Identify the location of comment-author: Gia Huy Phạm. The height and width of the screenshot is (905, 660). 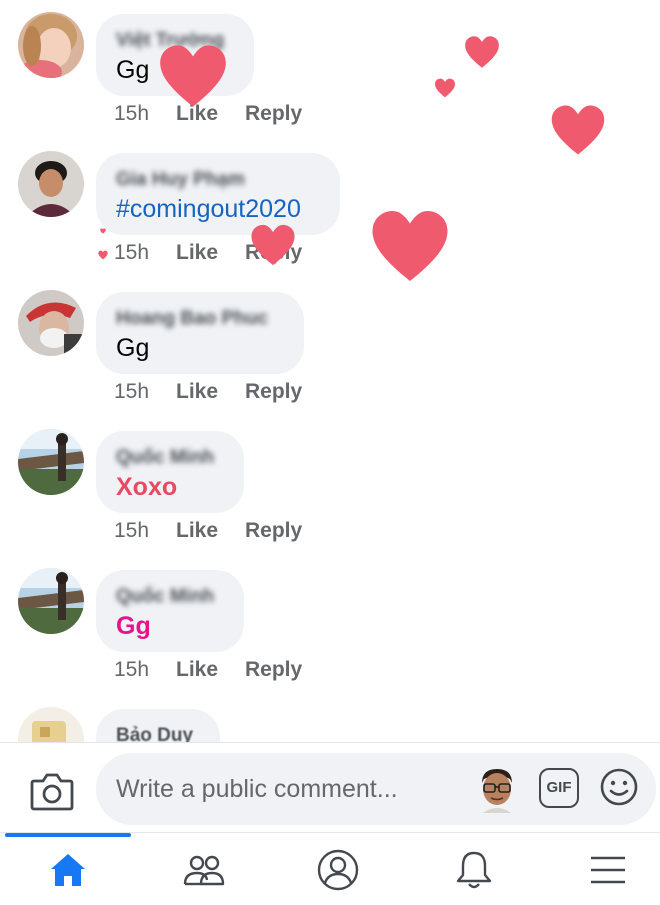
(218, 180).